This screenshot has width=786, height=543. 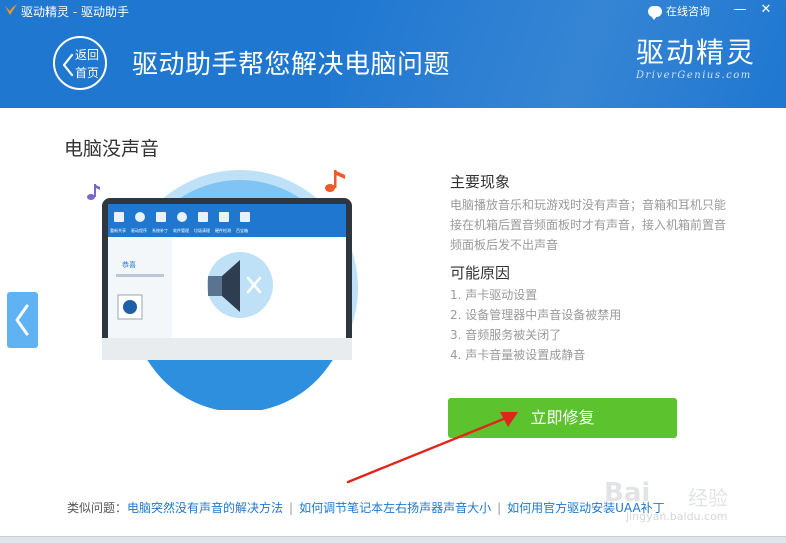 What do you see at coordinates (75, 12) in the screenshot?
I see `window-title: 驱动精灵 - 驱动助手` at bounding box center [75, 12].